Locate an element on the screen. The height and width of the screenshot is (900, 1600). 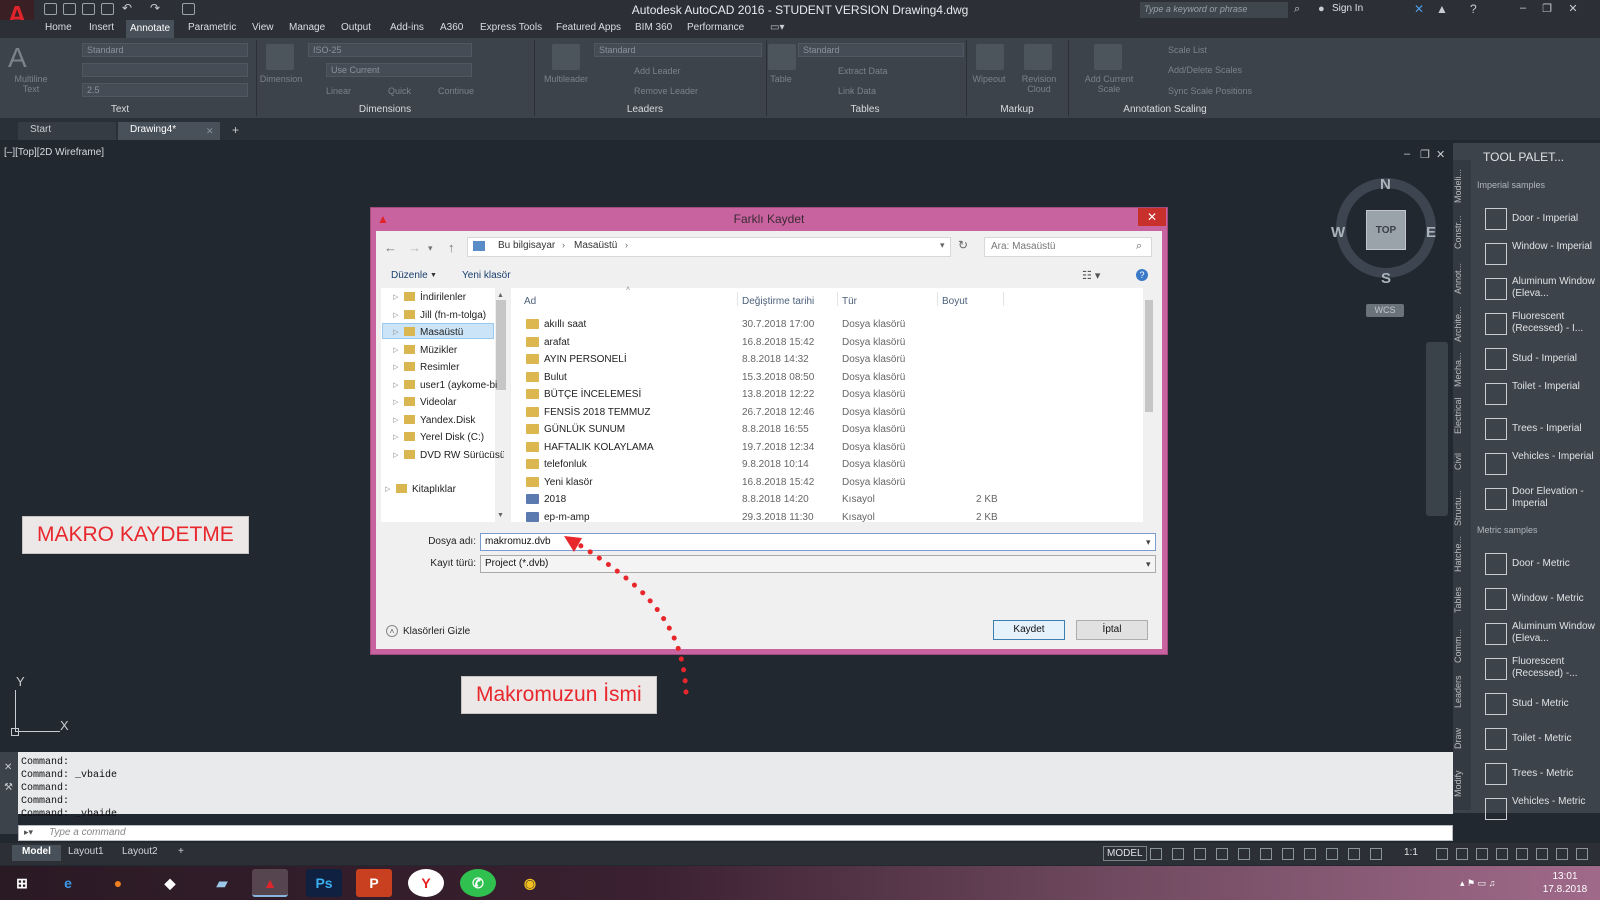
file-row: telefonluk 9.8.2018 10:14 Dosya klasörü is located at coordinates (826, 464).